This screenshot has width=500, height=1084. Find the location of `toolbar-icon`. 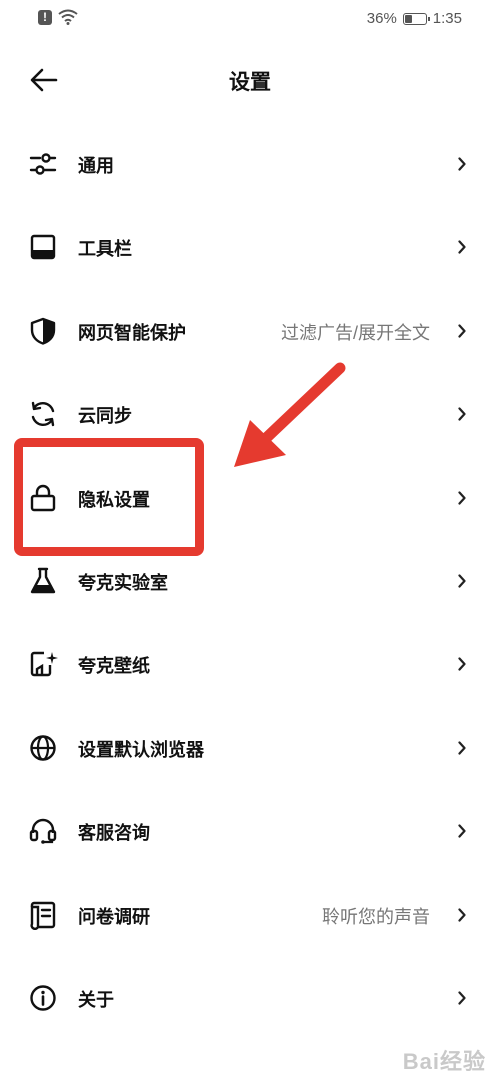

toolbar-icon is located at coordinates (43, 247).